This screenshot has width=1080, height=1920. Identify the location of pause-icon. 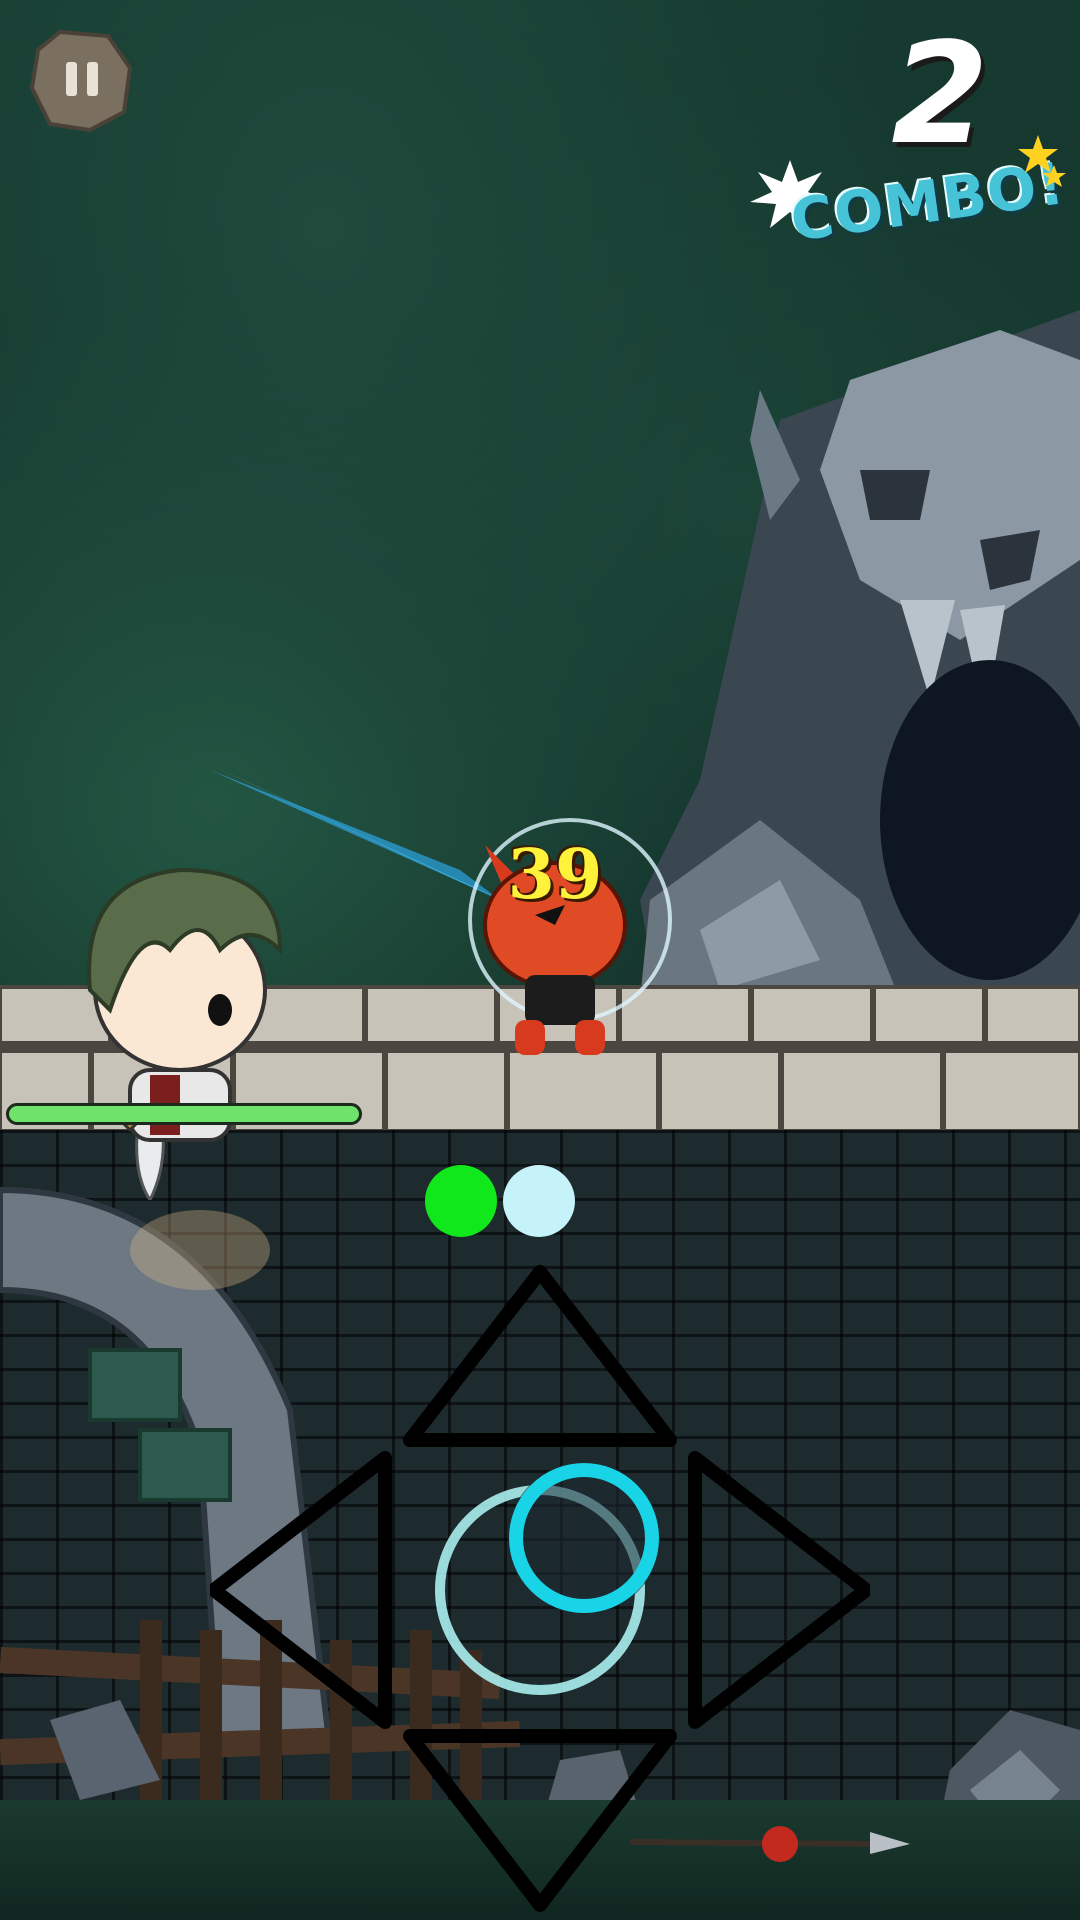
(81, 81).